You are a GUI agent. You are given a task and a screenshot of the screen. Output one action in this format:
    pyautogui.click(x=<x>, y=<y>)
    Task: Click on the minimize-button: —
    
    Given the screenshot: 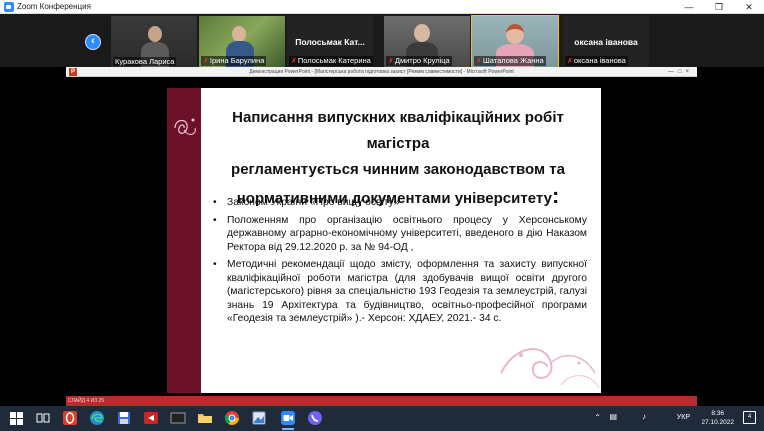 What is the action you would take?
    pyautogui.click(x=689, y=7)
    